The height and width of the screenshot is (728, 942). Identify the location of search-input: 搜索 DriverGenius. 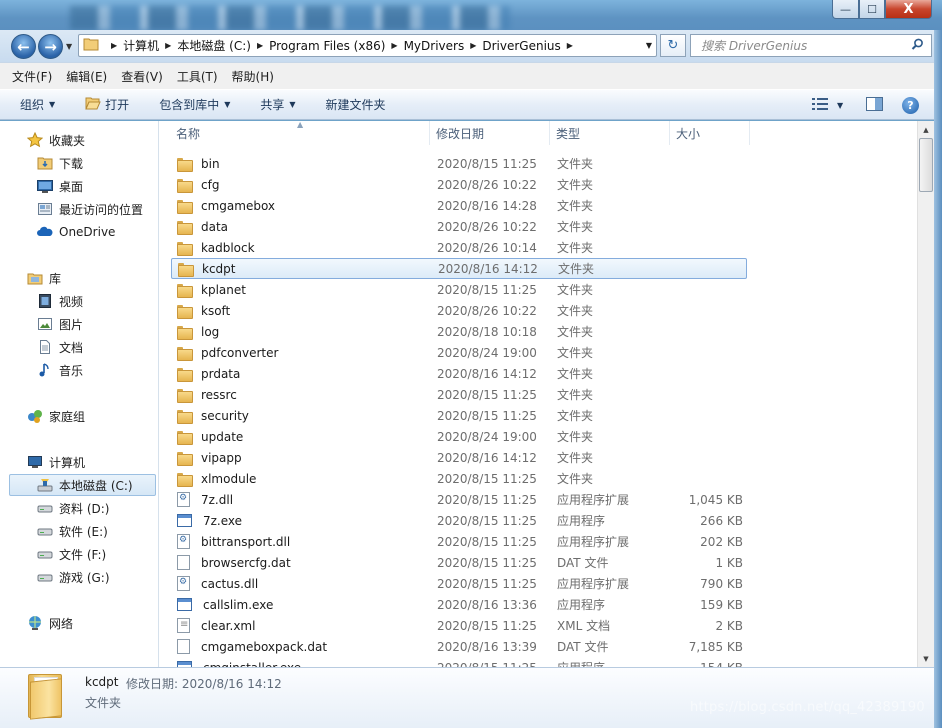
(806, 45).